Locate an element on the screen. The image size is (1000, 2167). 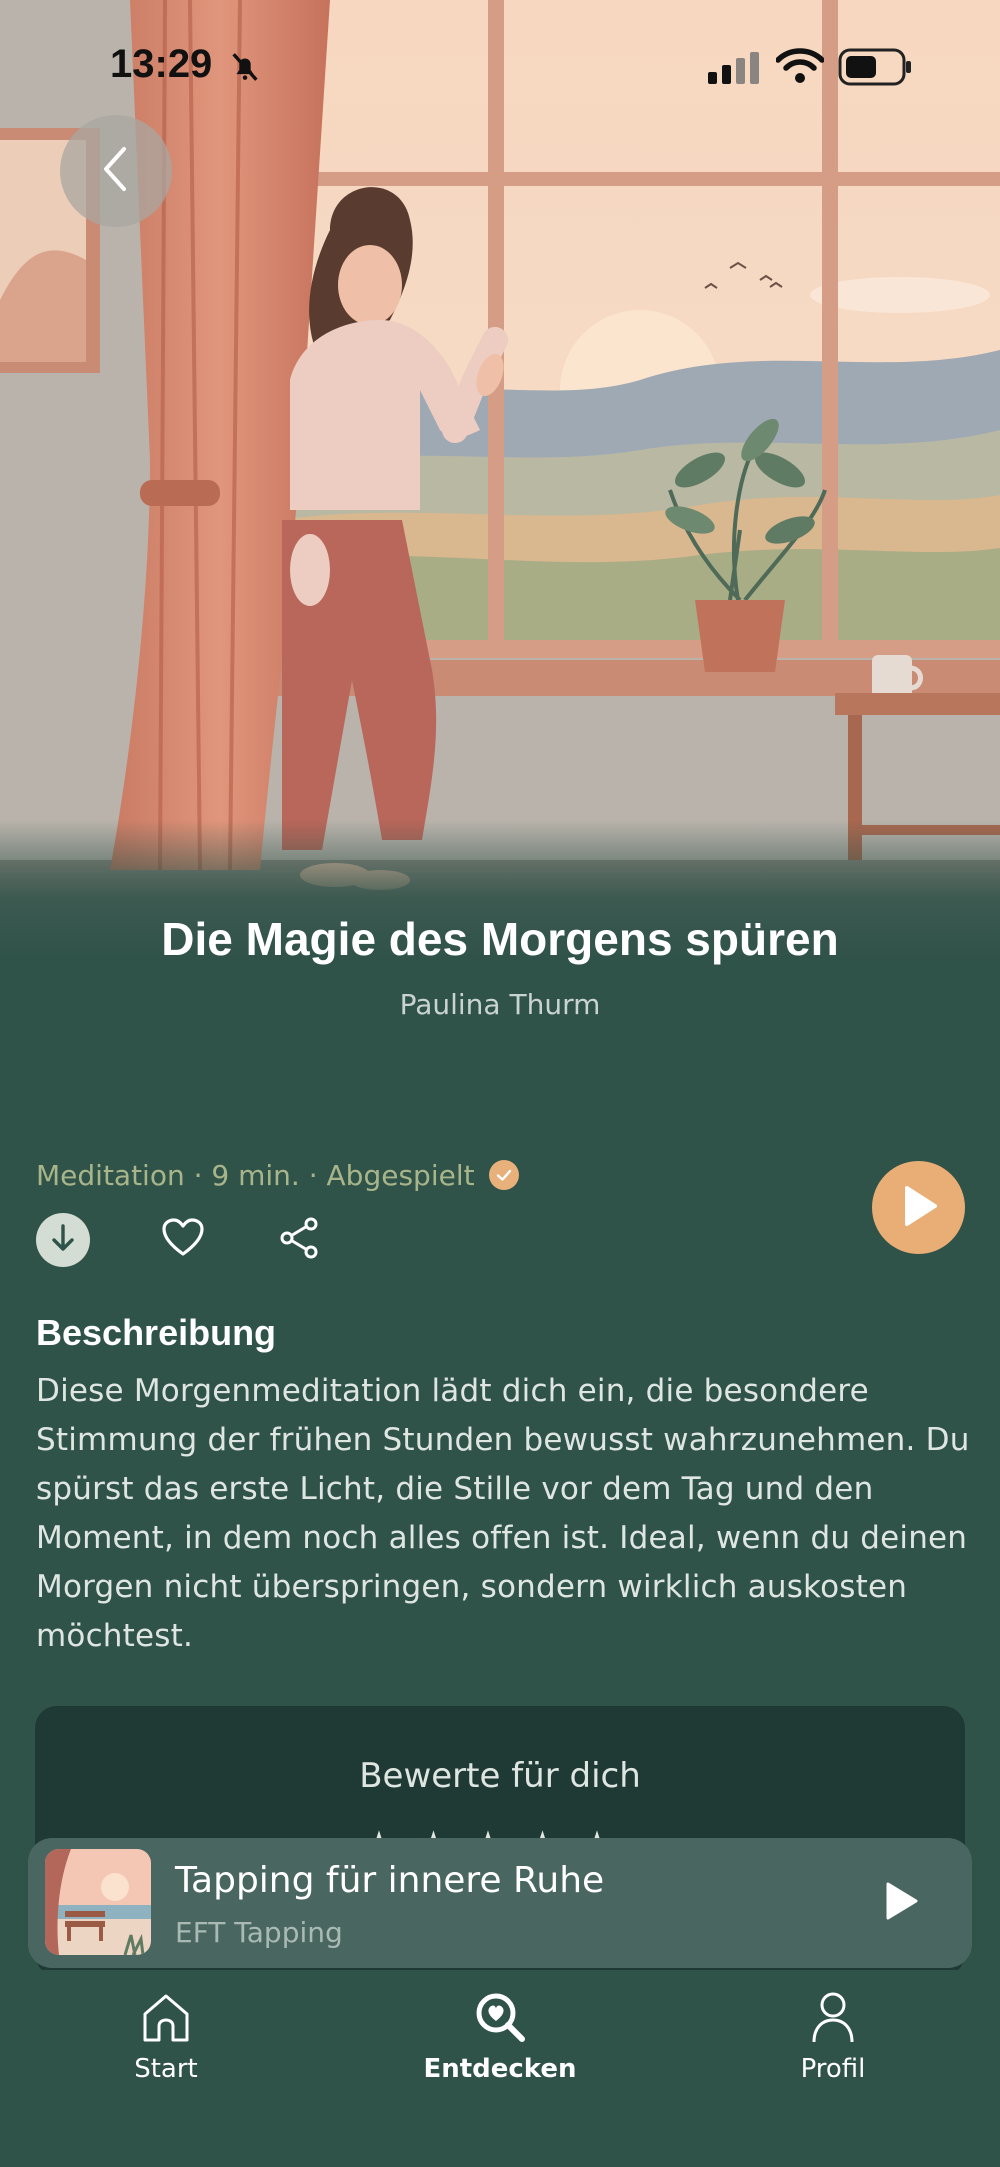
download-button is located at coordinates (63, 1240).